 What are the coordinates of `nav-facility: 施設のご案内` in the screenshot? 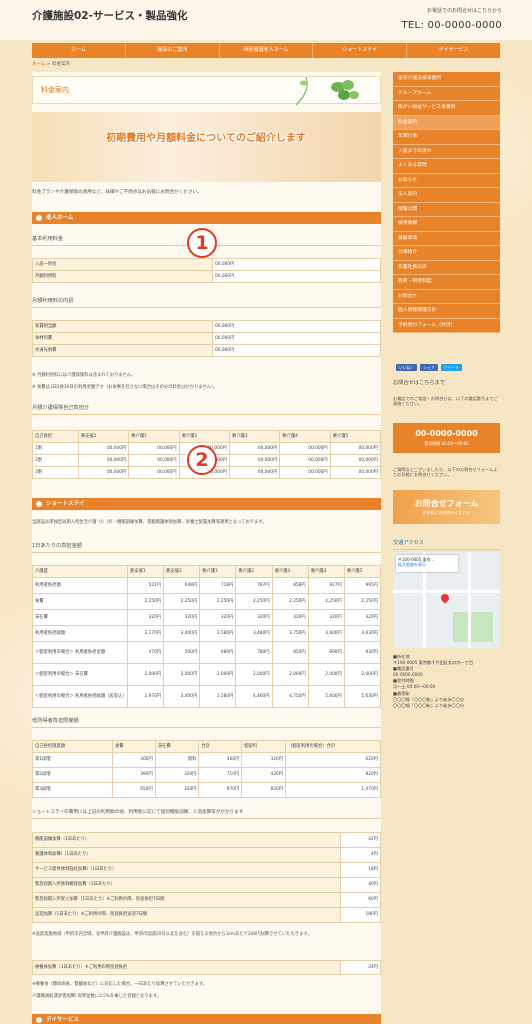 It's located at (173, 50).